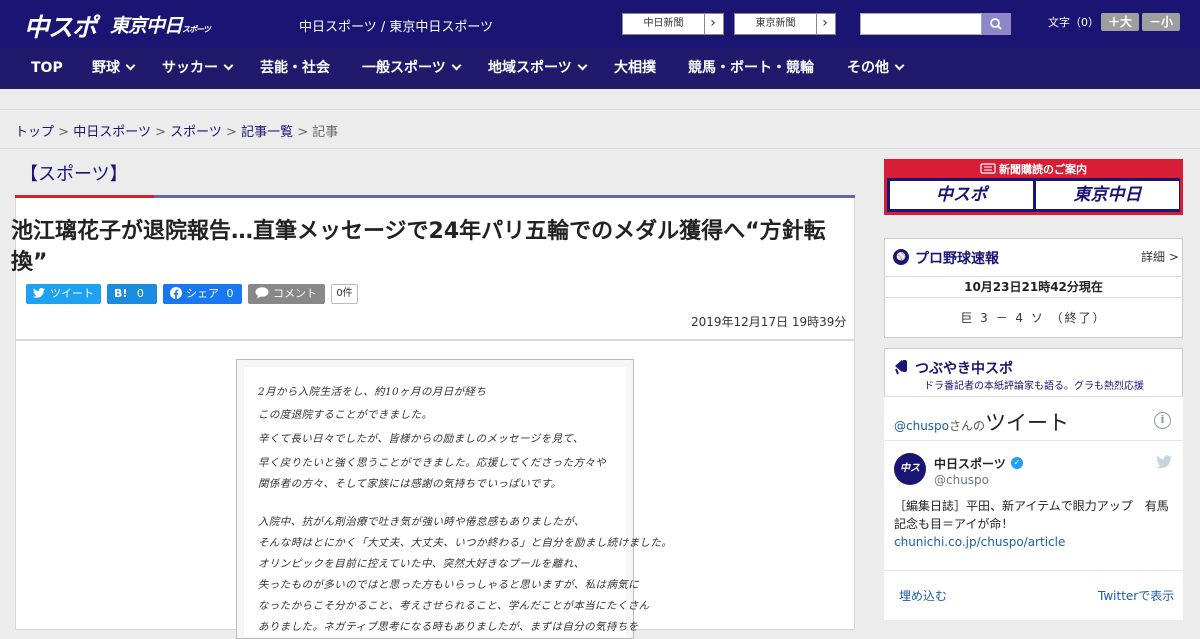 The width and height of the screenshot is (1200, 639). I want to click on handwritten-line: そんな時はとにかく「大丈夫、大丈夫、いつか終わる」と自分を励まし続けました。, so click(465, 543).